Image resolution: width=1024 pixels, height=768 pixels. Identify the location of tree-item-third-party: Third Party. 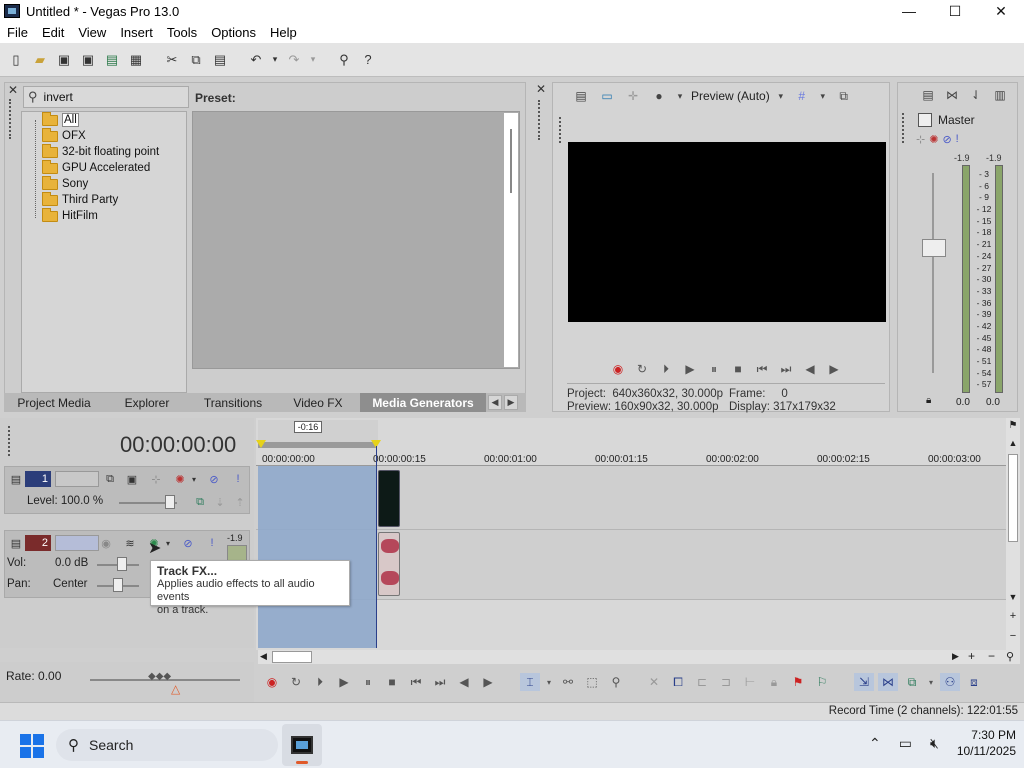
(80, 199).